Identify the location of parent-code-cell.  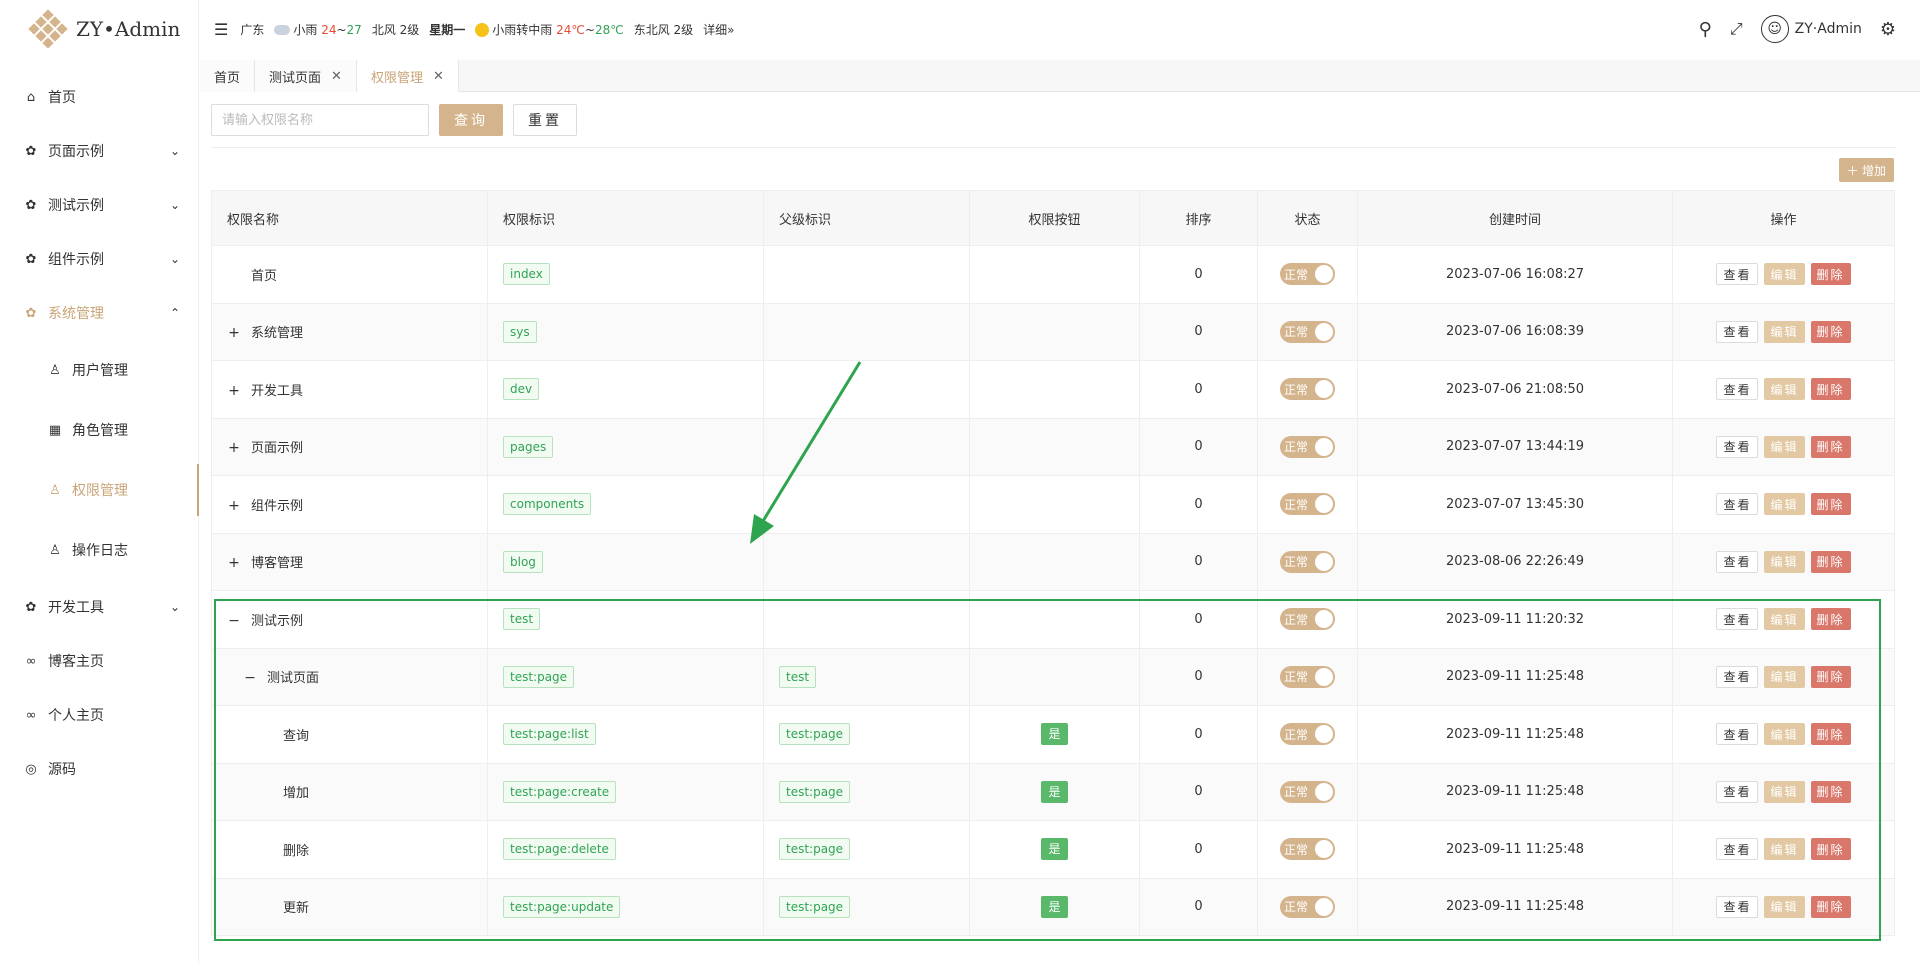
(866, 504).